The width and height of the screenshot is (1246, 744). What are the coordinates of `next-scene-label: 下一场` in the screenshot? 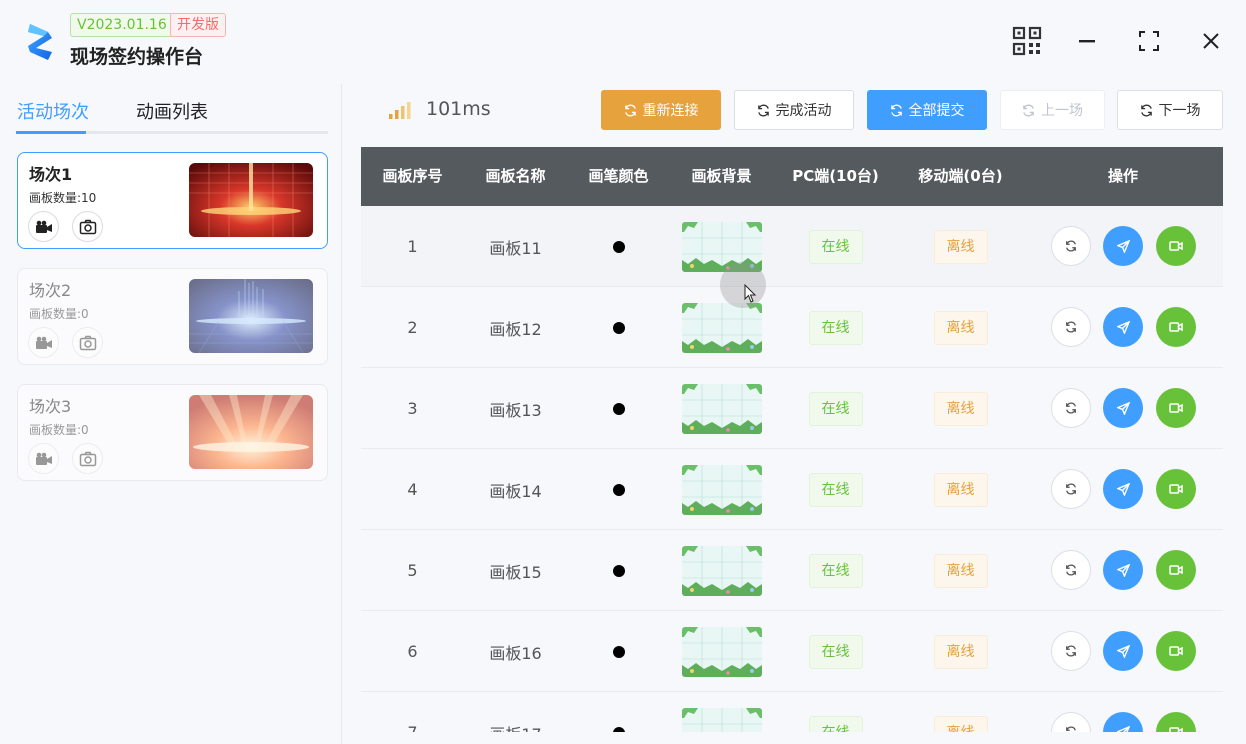 It's located at (1179, 111).